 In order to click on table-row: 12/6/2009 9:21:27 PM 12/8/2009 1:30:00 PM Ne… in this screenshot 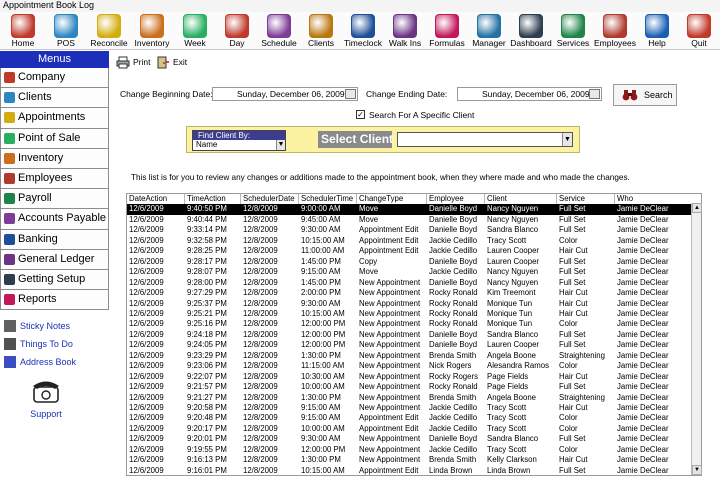, I will do `click(409, 398)`.